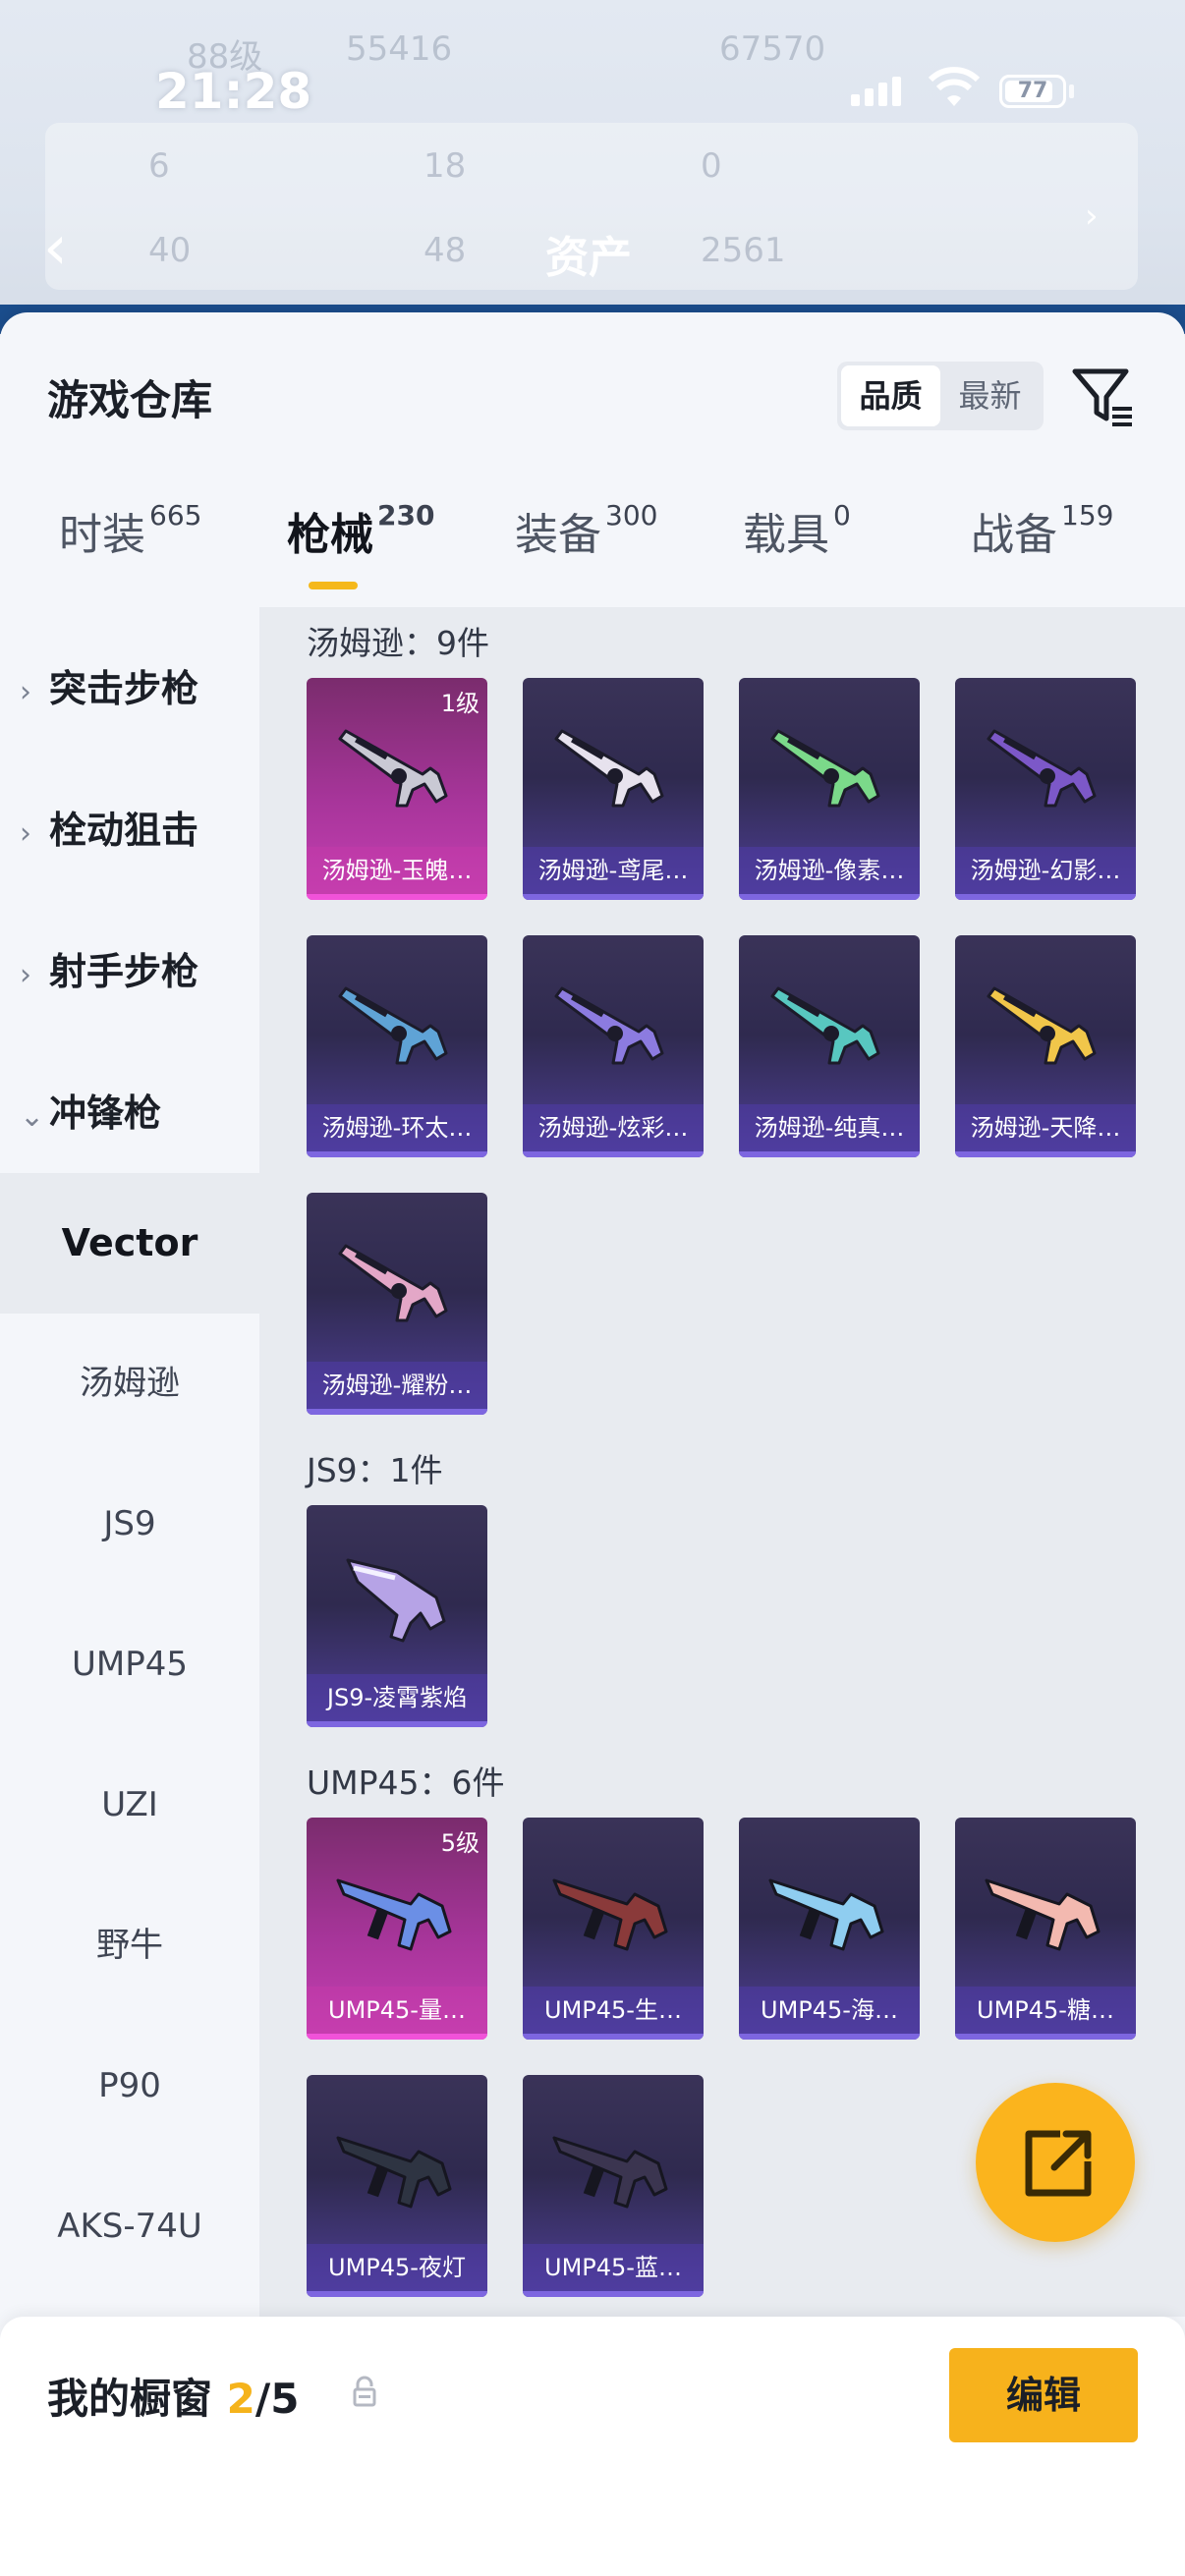  Describe the element at coordinates (592, 89) in the screenshot. I see `status-bar: 21:28 77` at that location.